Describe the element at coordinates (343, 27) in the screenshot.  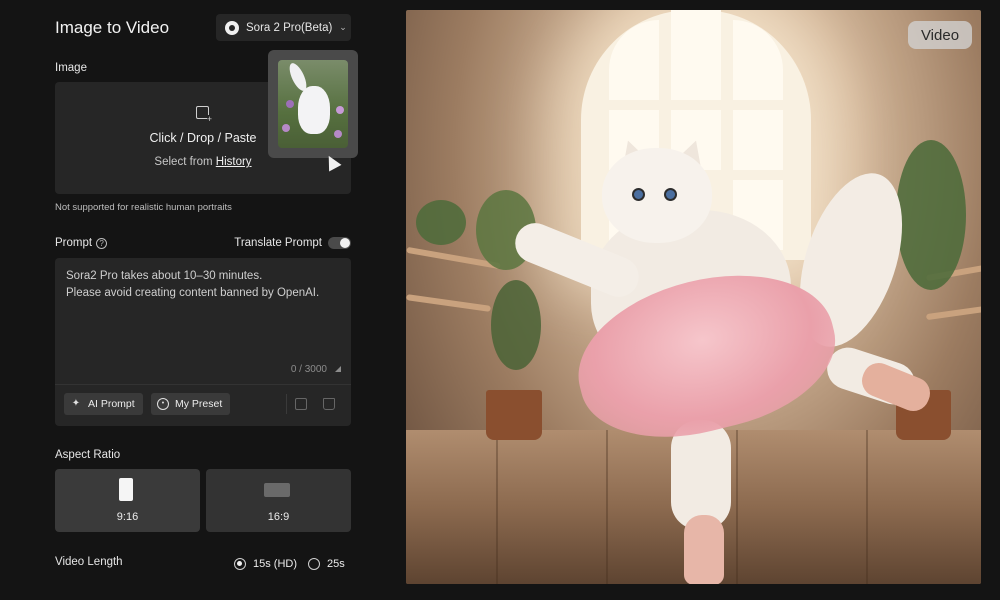
I see `chevron-down-icon: ⌄` at that location.